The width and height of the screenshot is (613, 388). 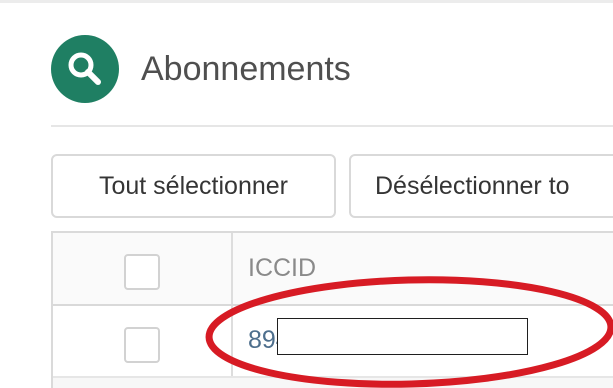 What do you see at coordinates (423, 268) in the screenshot?
I see `iccid-column-header: ICCID` at bounding box center [423, 268].